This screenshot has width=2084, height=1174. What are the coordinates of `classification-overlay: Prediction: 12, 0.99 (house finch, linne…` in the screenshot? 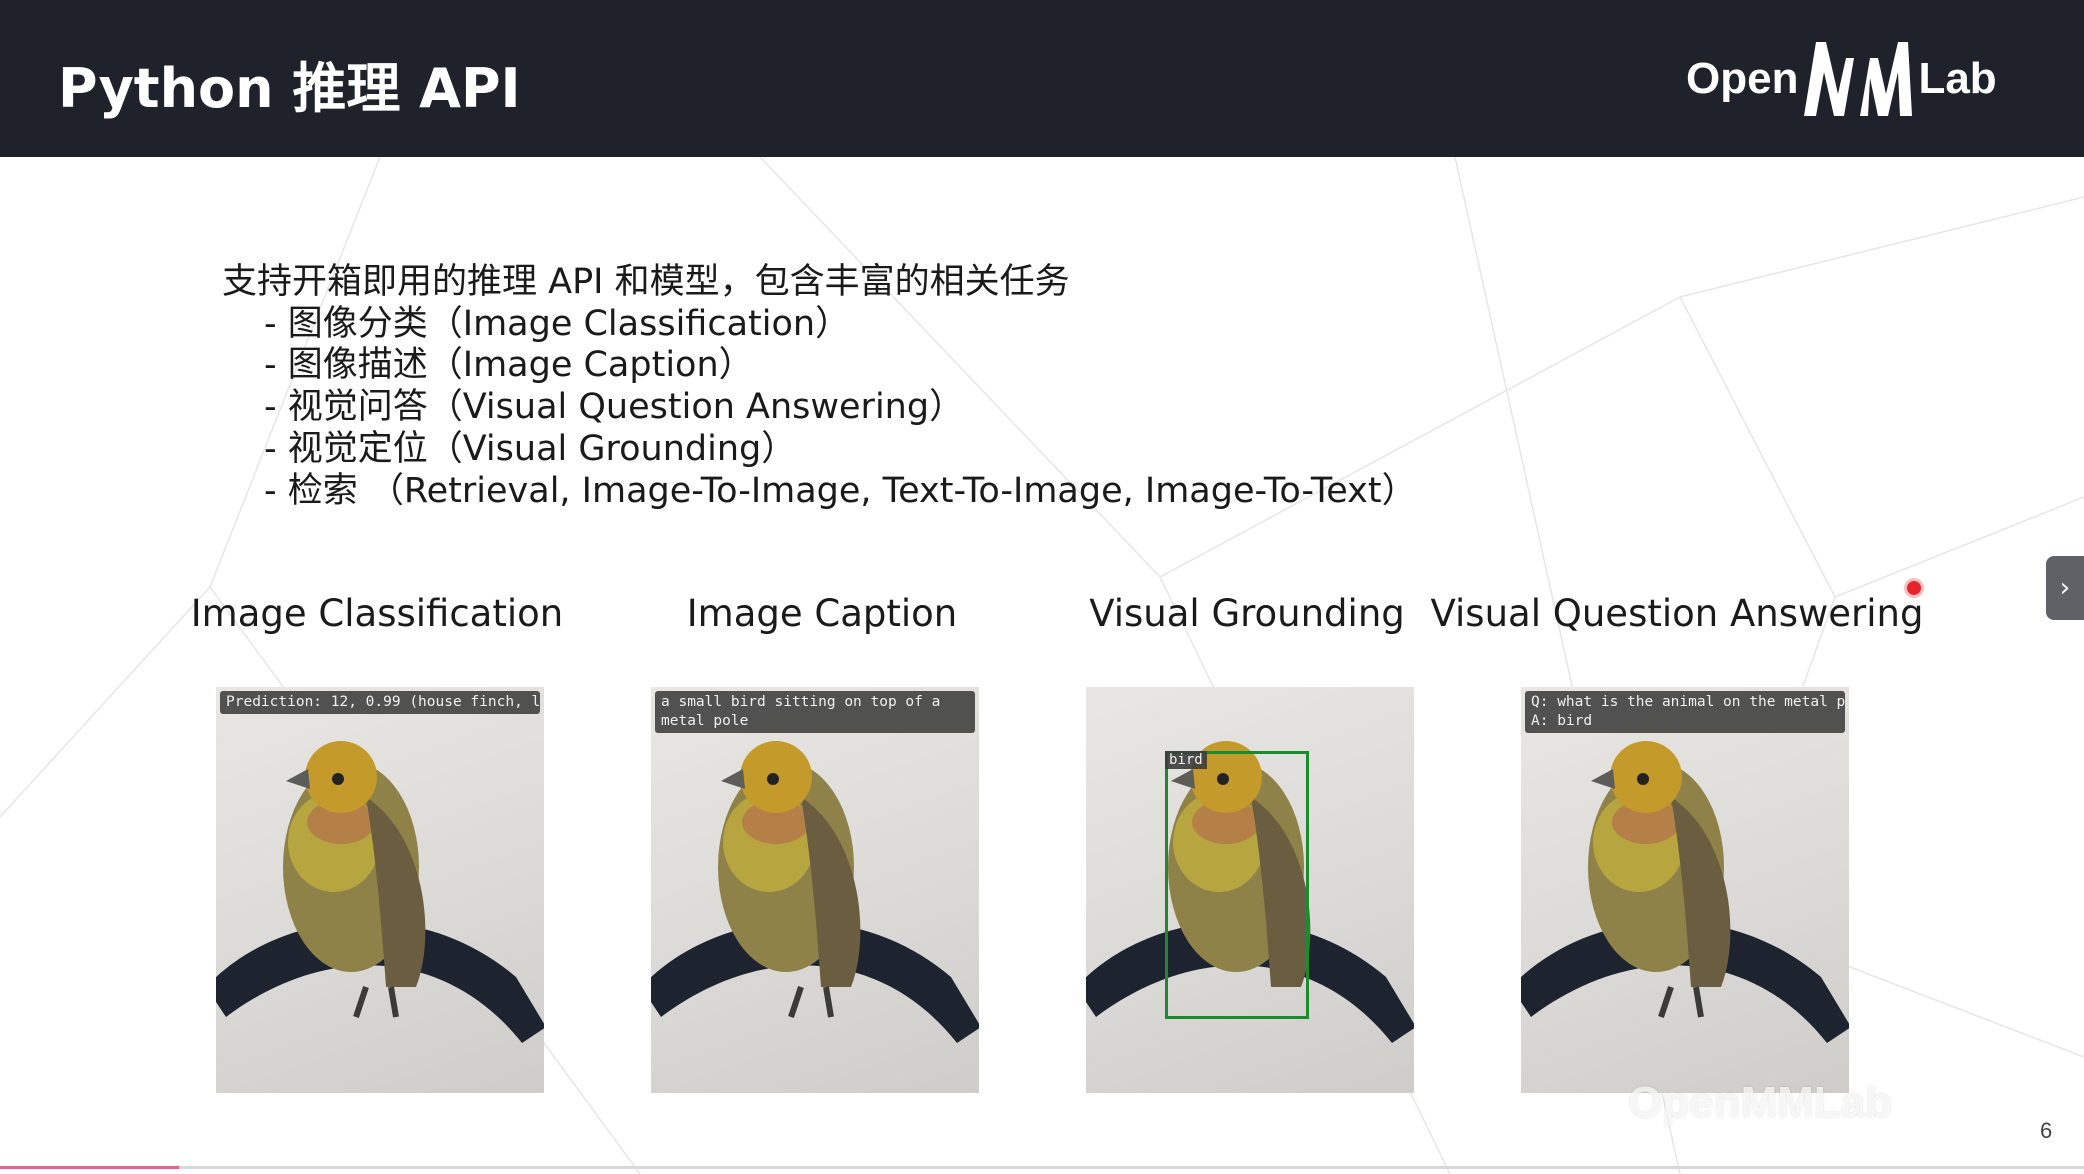 It's located at (380, 702).